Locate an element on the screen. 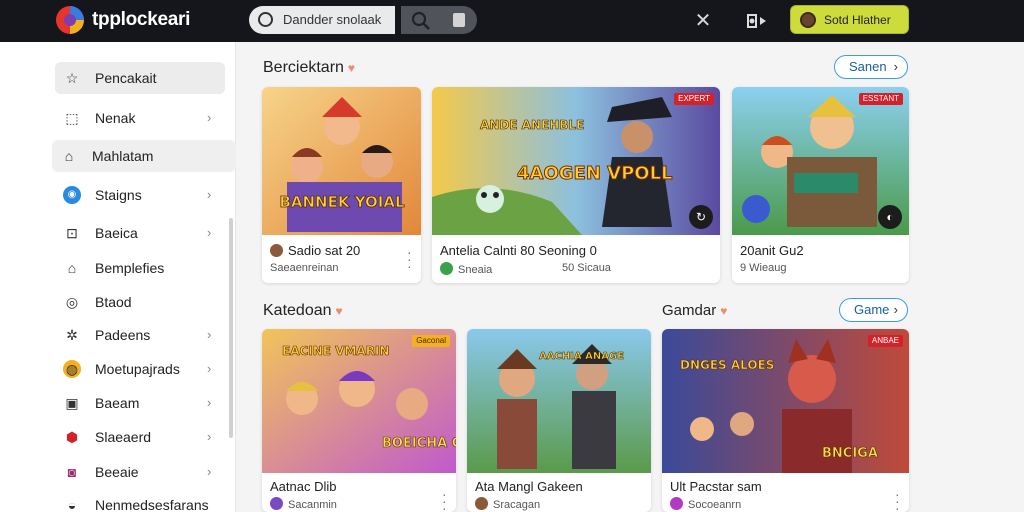  see-all-button: Sanen › is located at coordinates (871, 67).